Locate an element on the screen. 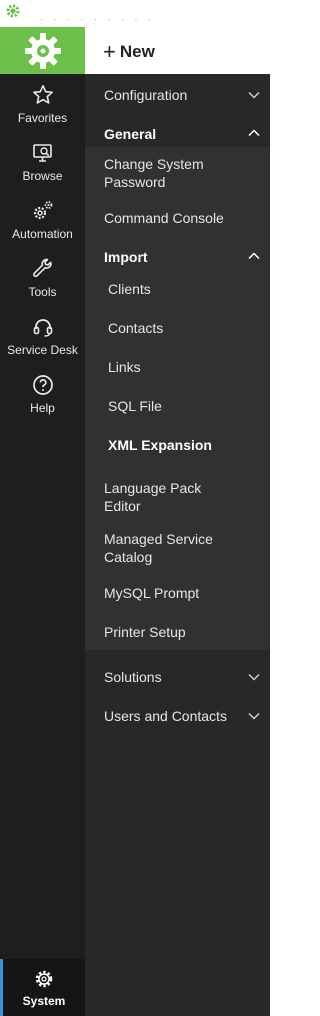 This screenshot has width=320, height=1016. rail-label: Service Desk is located at coordinates (42, 350).